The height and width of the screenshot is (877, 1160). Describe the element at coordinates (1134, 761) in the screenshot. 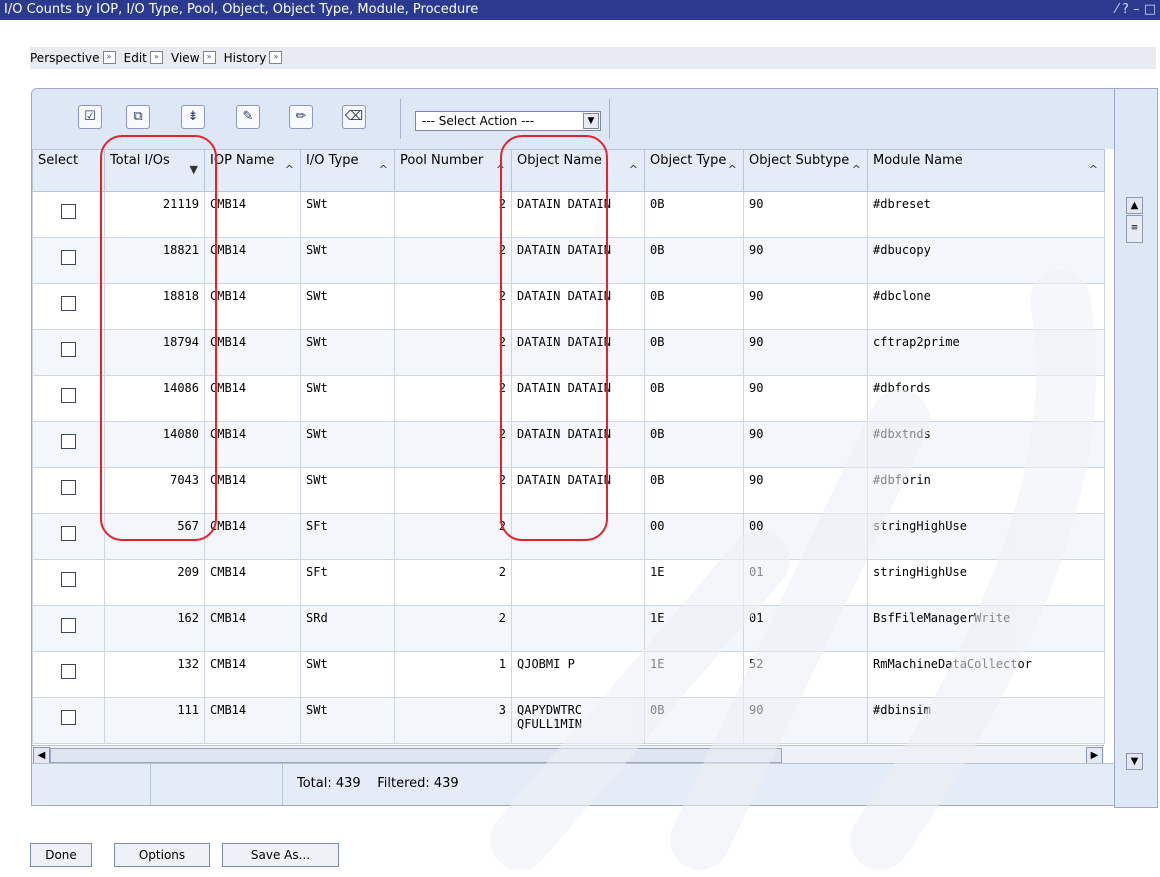

I see `scroll-down-icon: ▼` at that location.